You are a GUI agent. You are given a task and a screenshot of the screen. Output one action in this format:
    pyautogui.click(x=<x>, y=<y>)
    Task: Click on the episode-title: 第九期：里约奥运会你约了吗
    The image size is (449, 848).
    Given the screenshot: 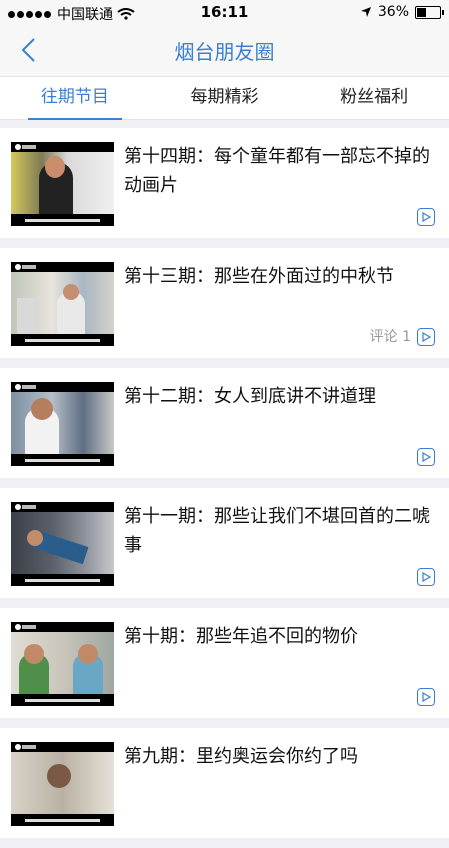 What is the action you would take?
    pyautogui.click(x=241, y=756)
    